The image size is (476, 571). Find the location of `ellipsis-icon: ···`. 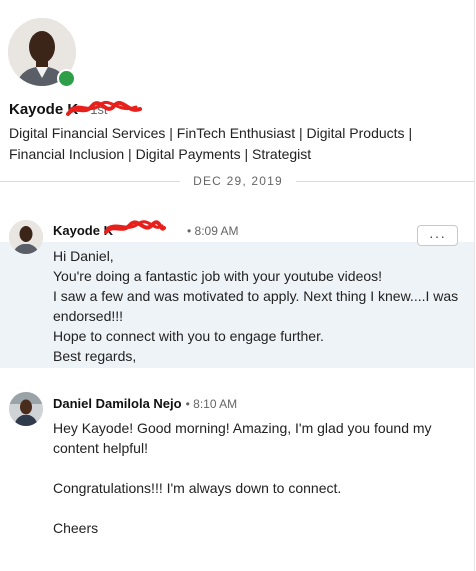

ellipsis-icon: ··· is located at coordinates (437, 235).